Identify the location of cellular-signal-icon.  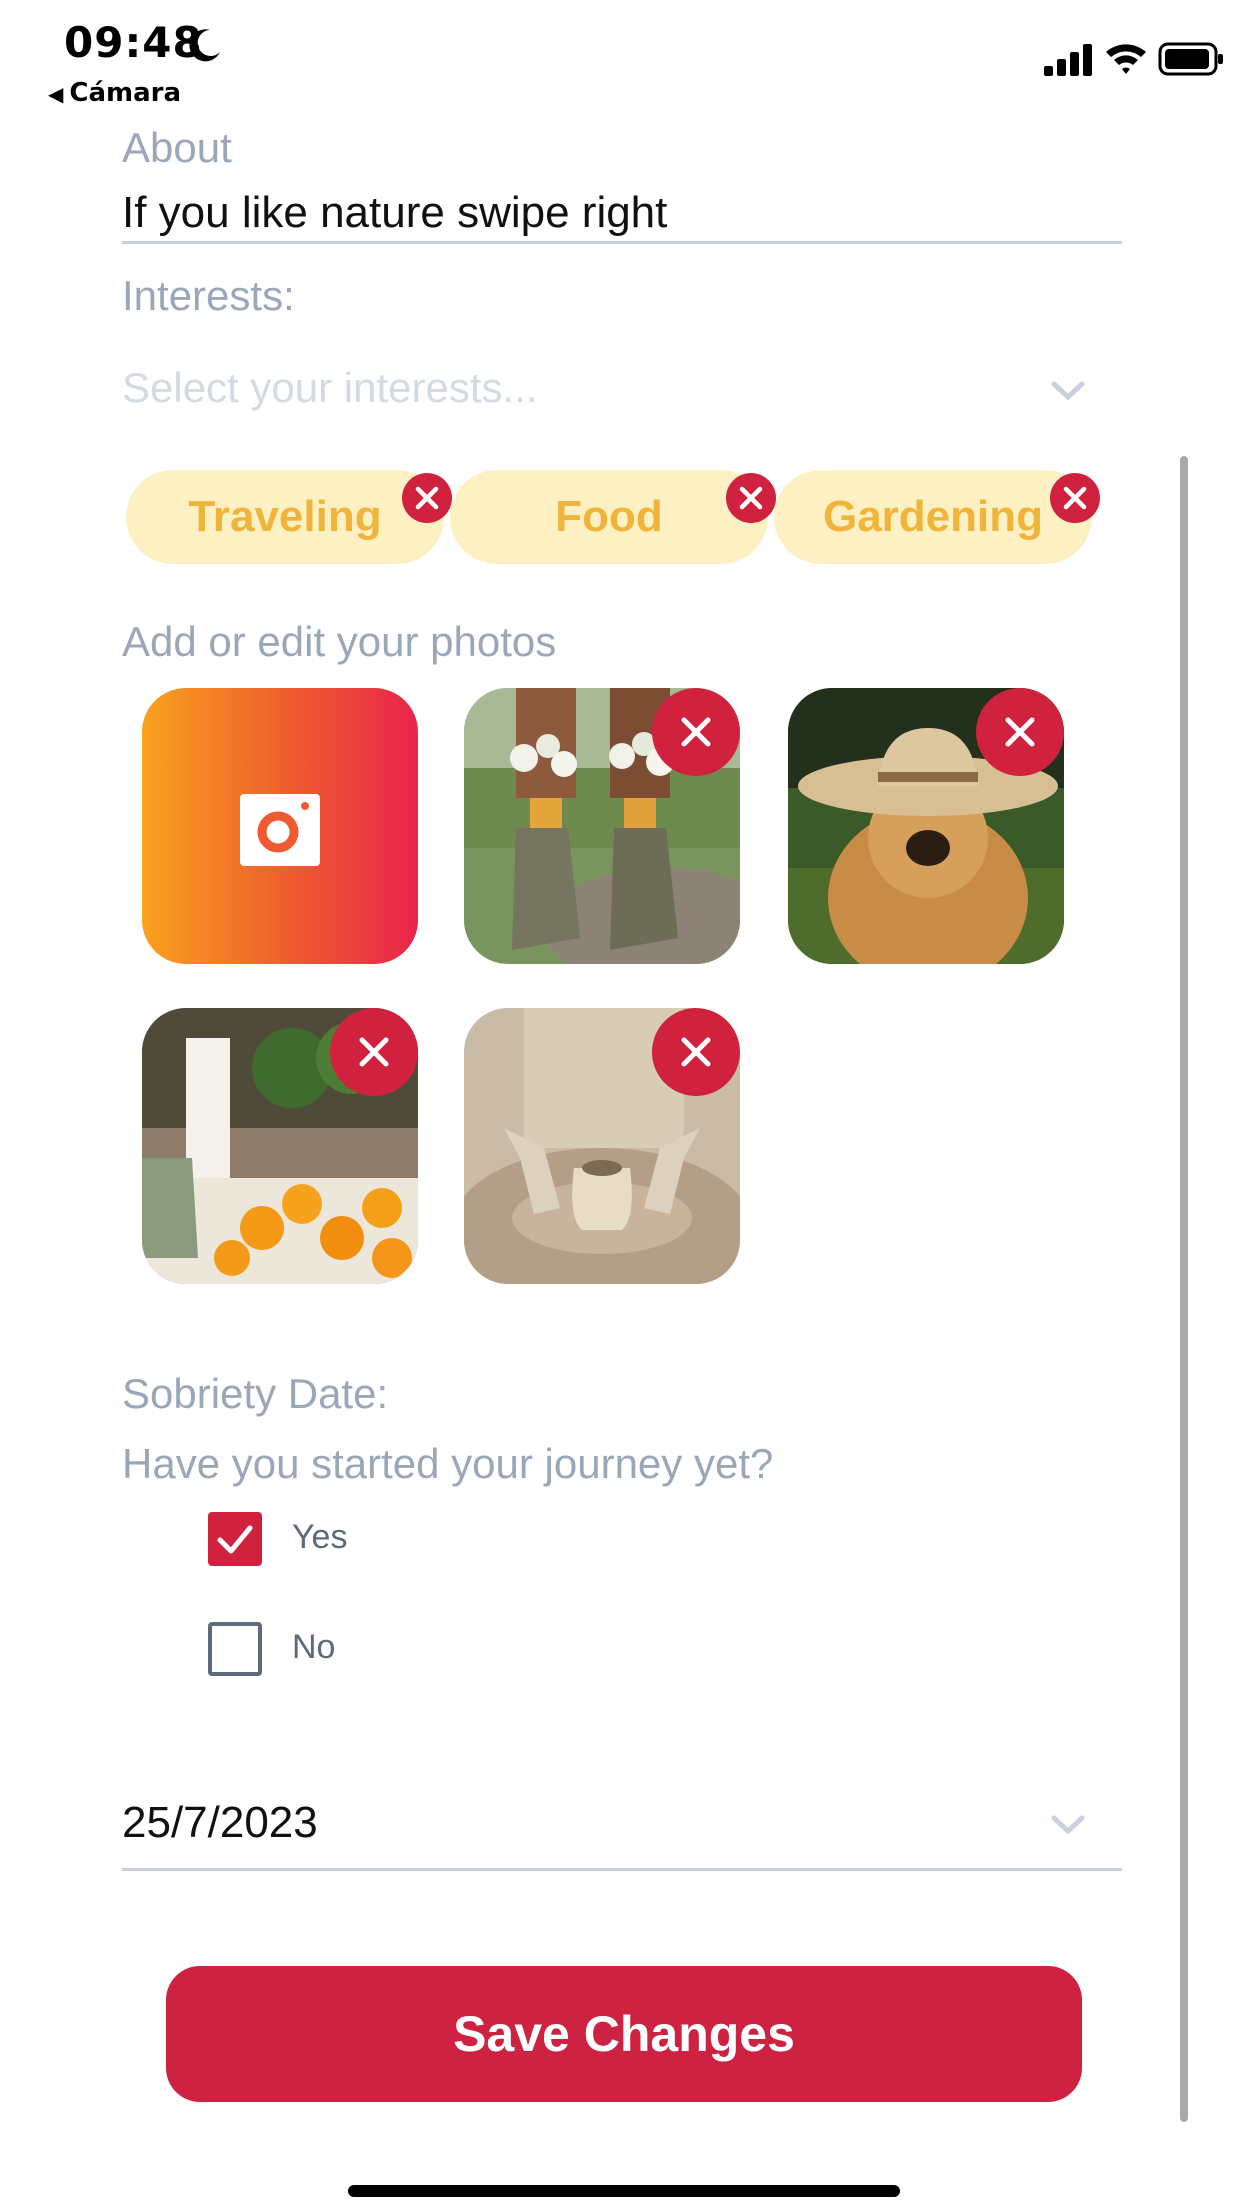
(1068, 60).